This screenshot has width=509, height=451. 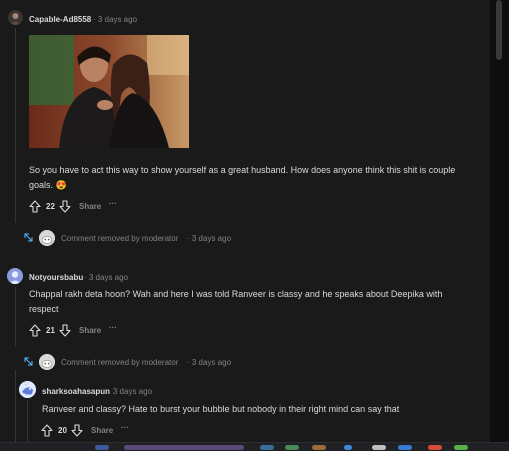 I want to click on couple-photo-icon, so click(x=109, y=91).